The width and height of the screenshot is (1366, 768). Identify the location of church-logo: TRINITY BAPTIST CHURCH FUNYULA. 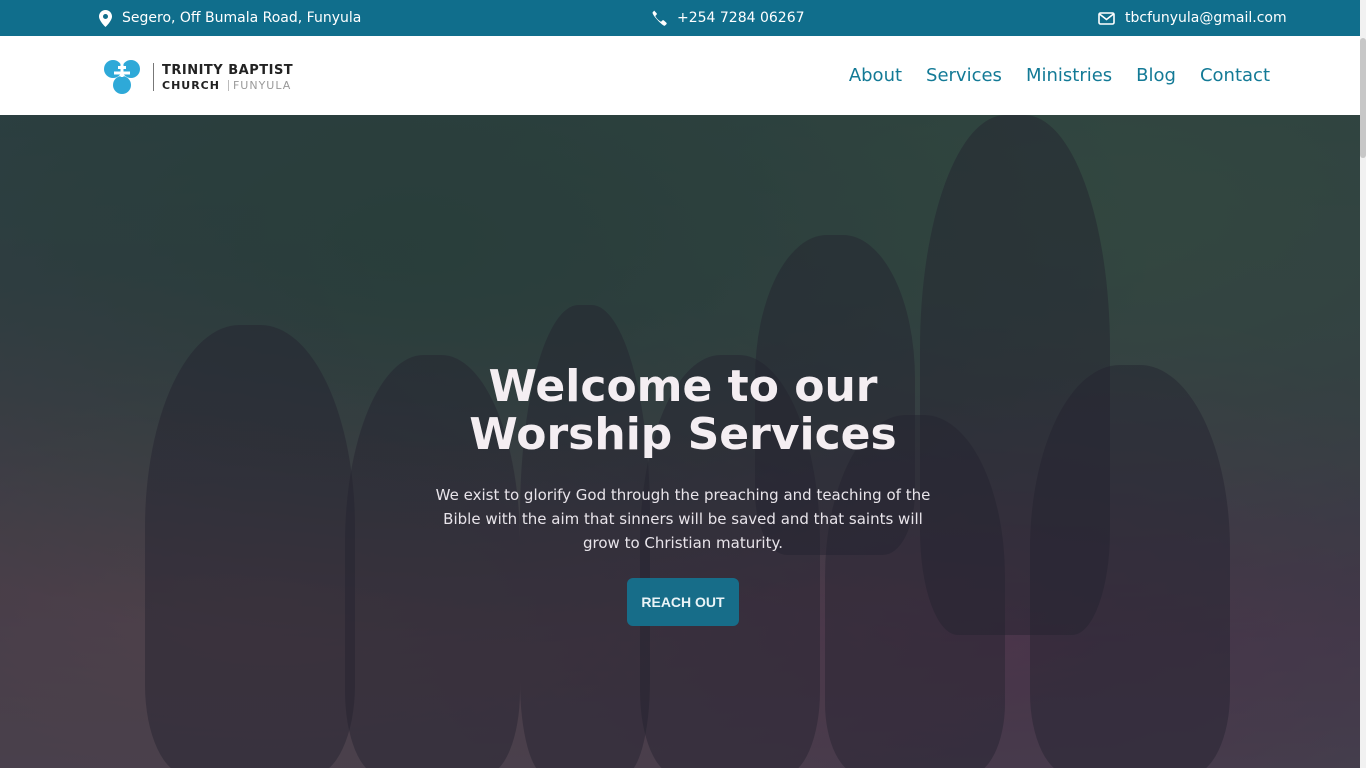
(198, 77).